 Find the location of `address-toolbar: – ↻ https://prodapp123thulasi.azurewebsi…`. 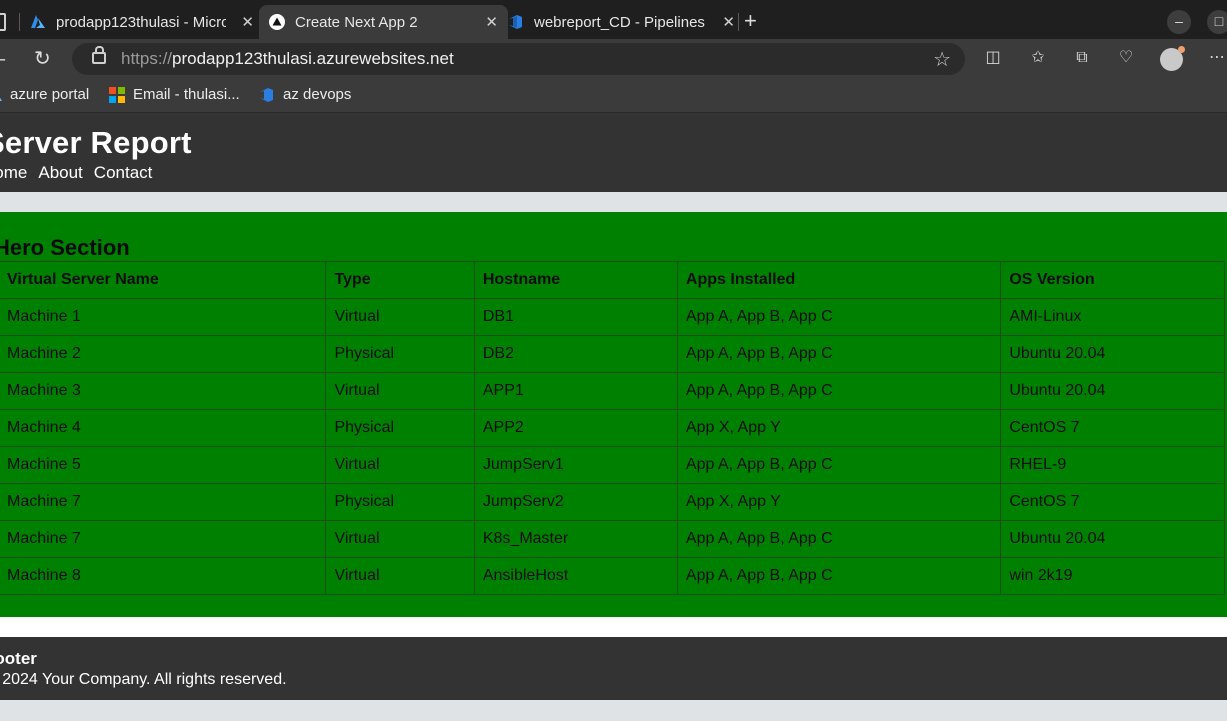

address-toolbar: – ↻ https://prodapp123thulasi.azurewebsi… is located at coordinates (613, 59).